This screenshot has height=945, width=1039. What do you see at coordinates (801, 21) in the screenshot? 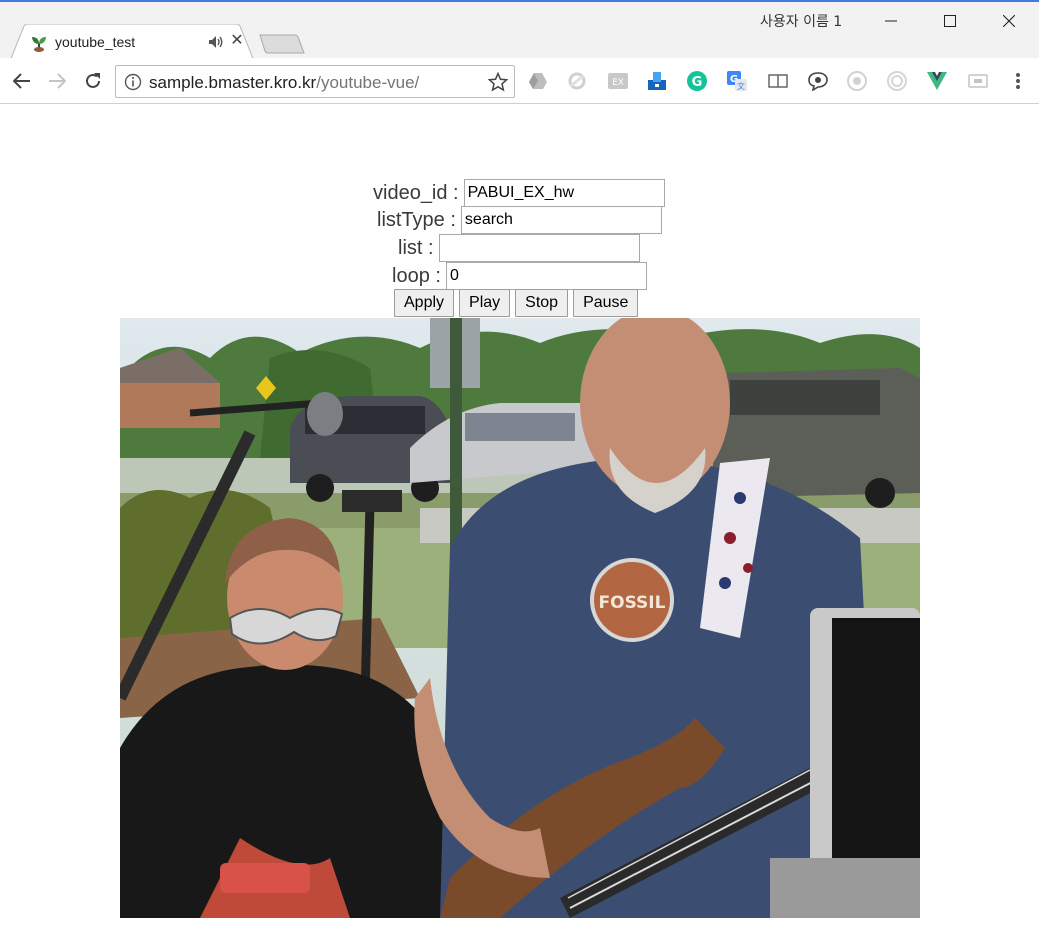
I see `profile-name: 사용자 이름 1` at bounding box center [801, 21].